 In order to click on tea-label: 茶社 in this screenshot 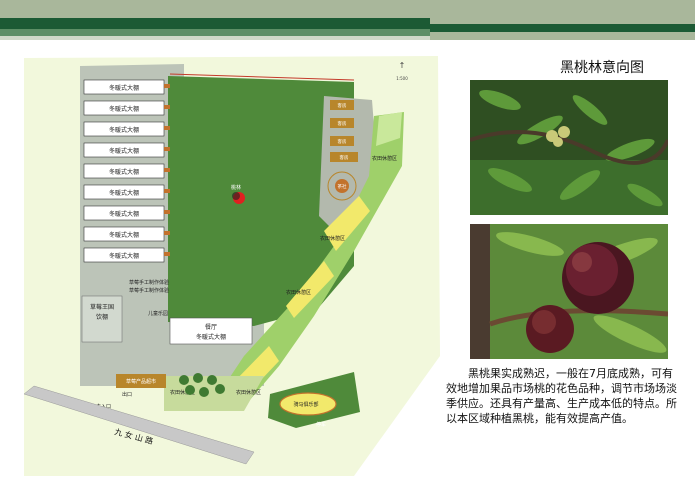, I will do `click(342, 186)`.